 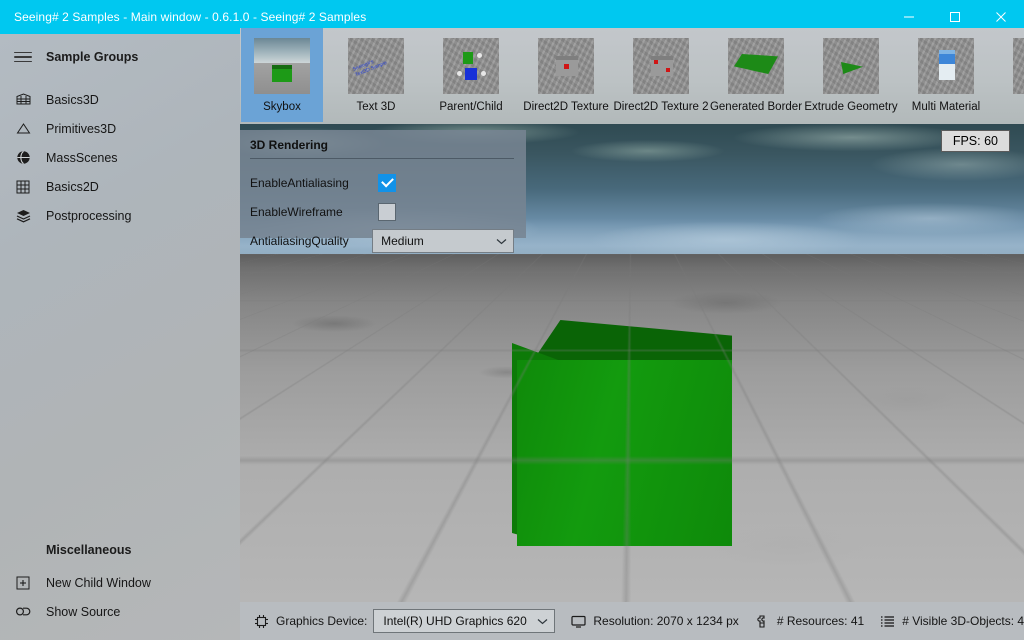 What do you see at coordinates (661, 107) in the screenshot?
I see `tab-label: Direct2D Texture 2` at bounding box center [661, 107].